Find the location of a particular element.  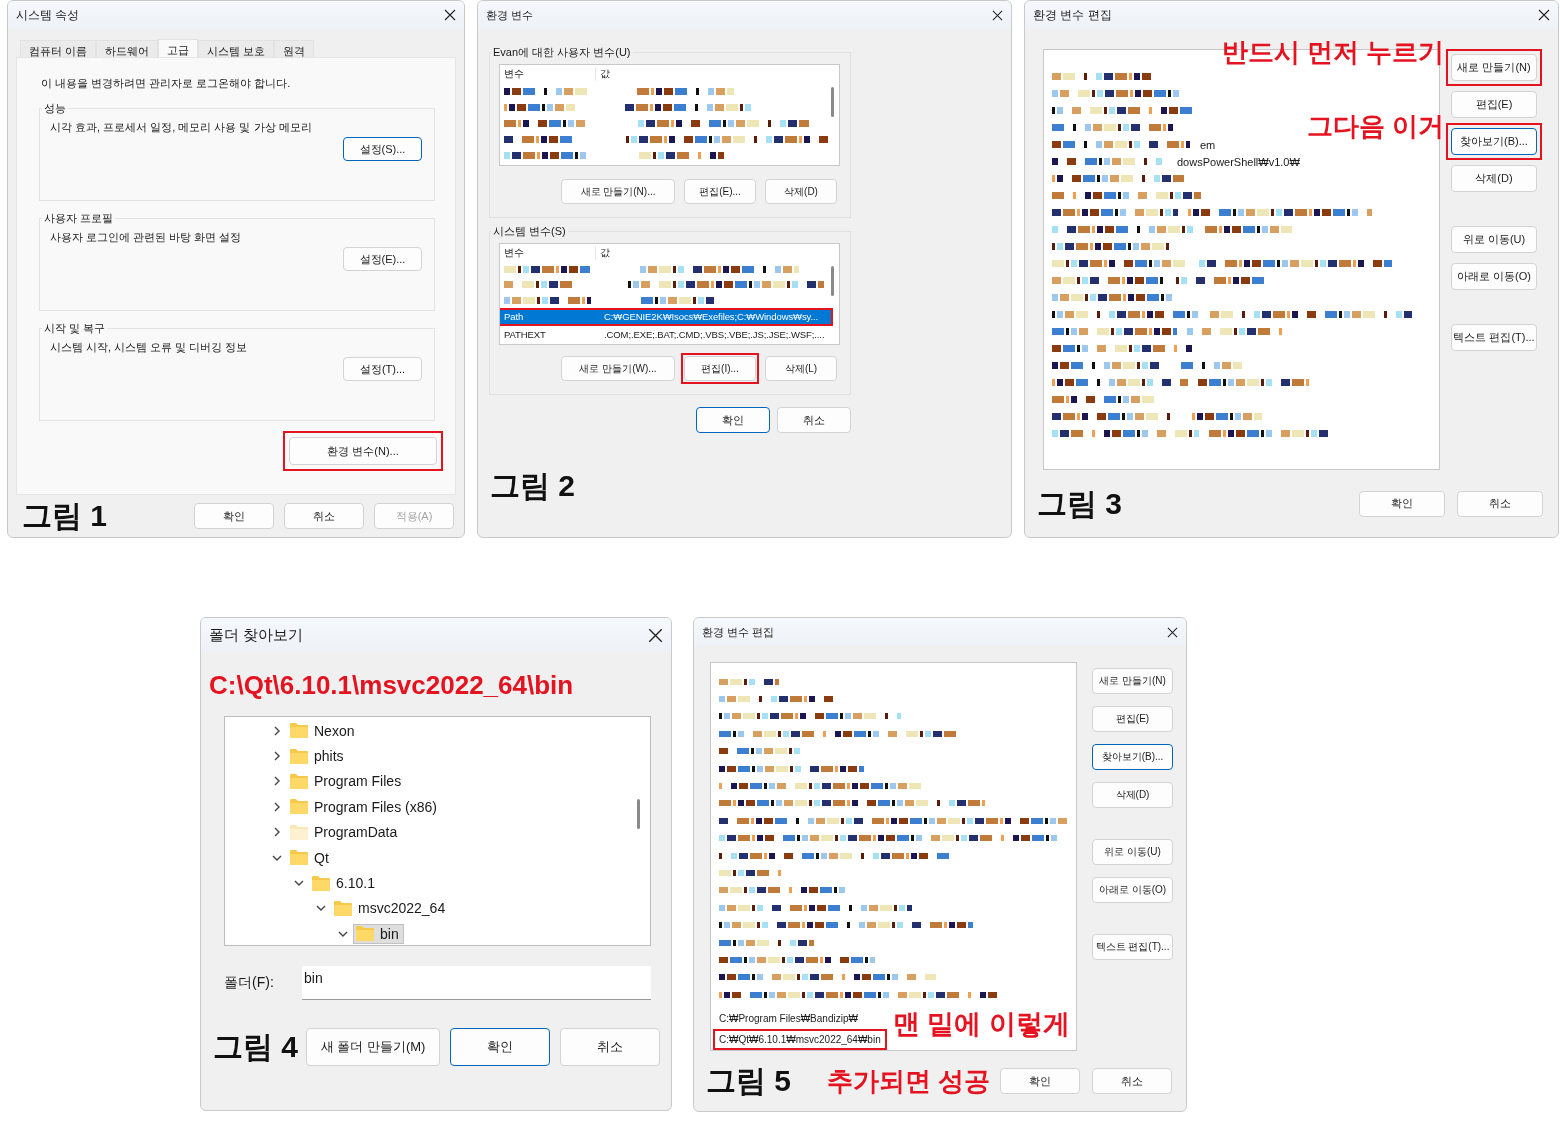

tree-item: Nexon is located at coordinates (323, 730).